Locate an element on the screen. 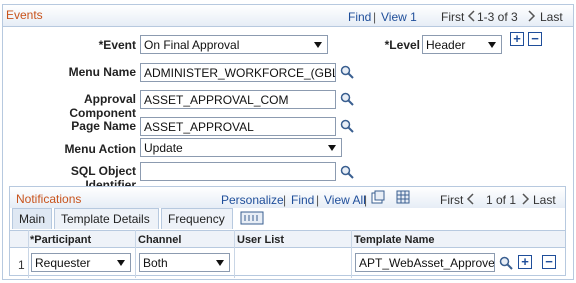 Image resolution: width=576 pixels, height=283 pixels. menu-name-label: Menu Name is located at coordinates (102, 72).